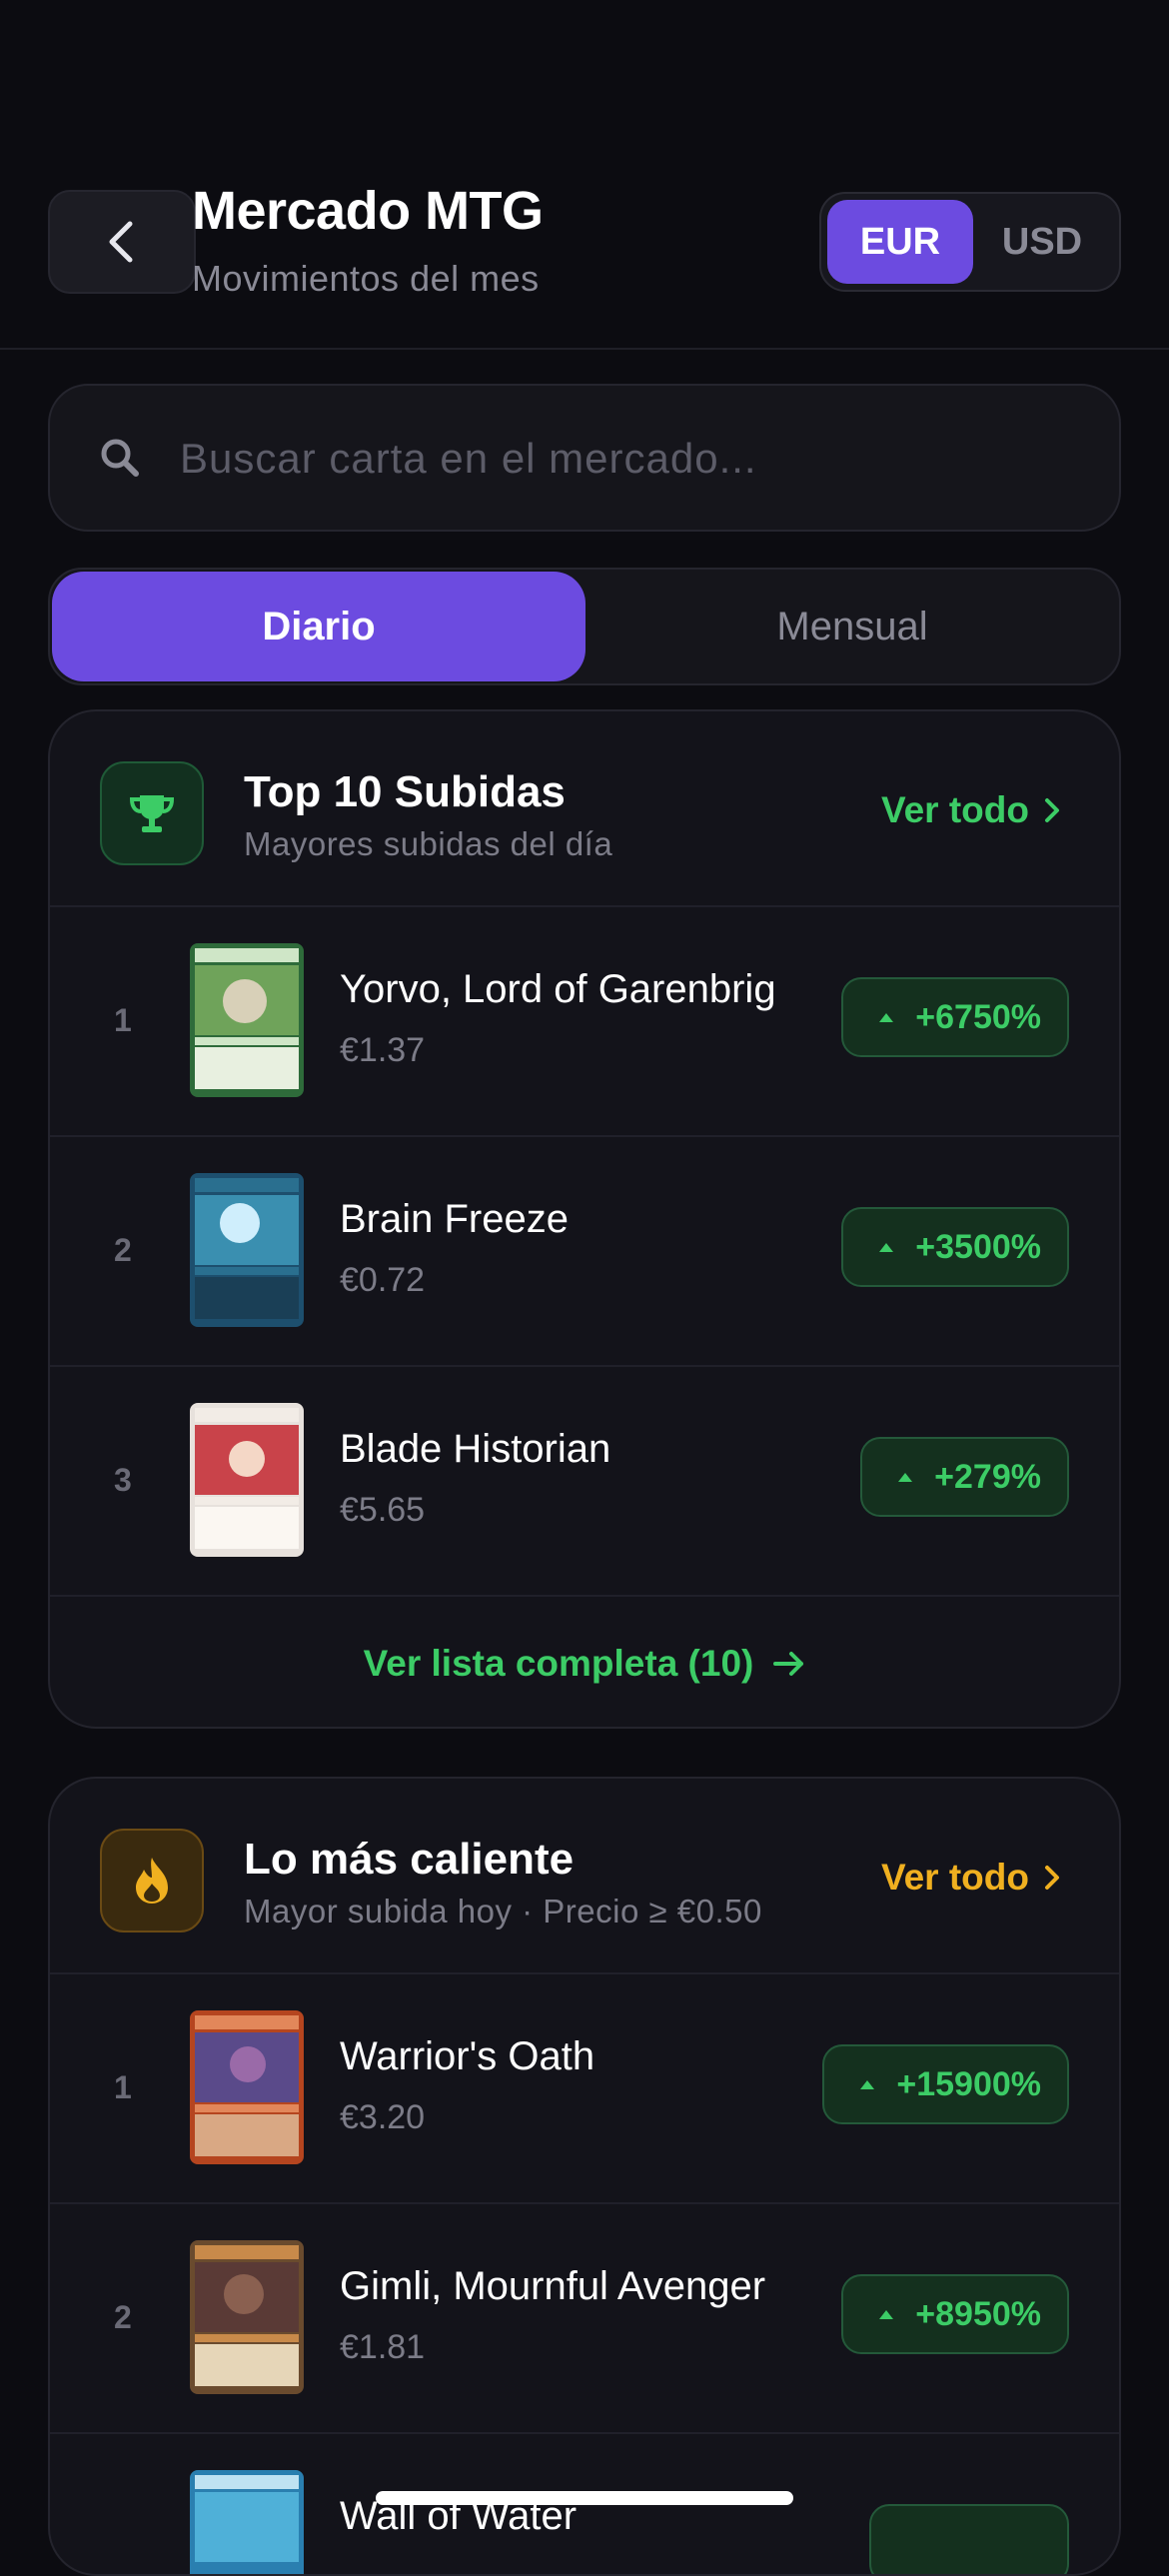 This screenshot has height=2576, width=1169. What do you see at coordinates (383, 1510) in the screenshot?
I see `card-price: €5.65` at bounding box center [383, 1510].